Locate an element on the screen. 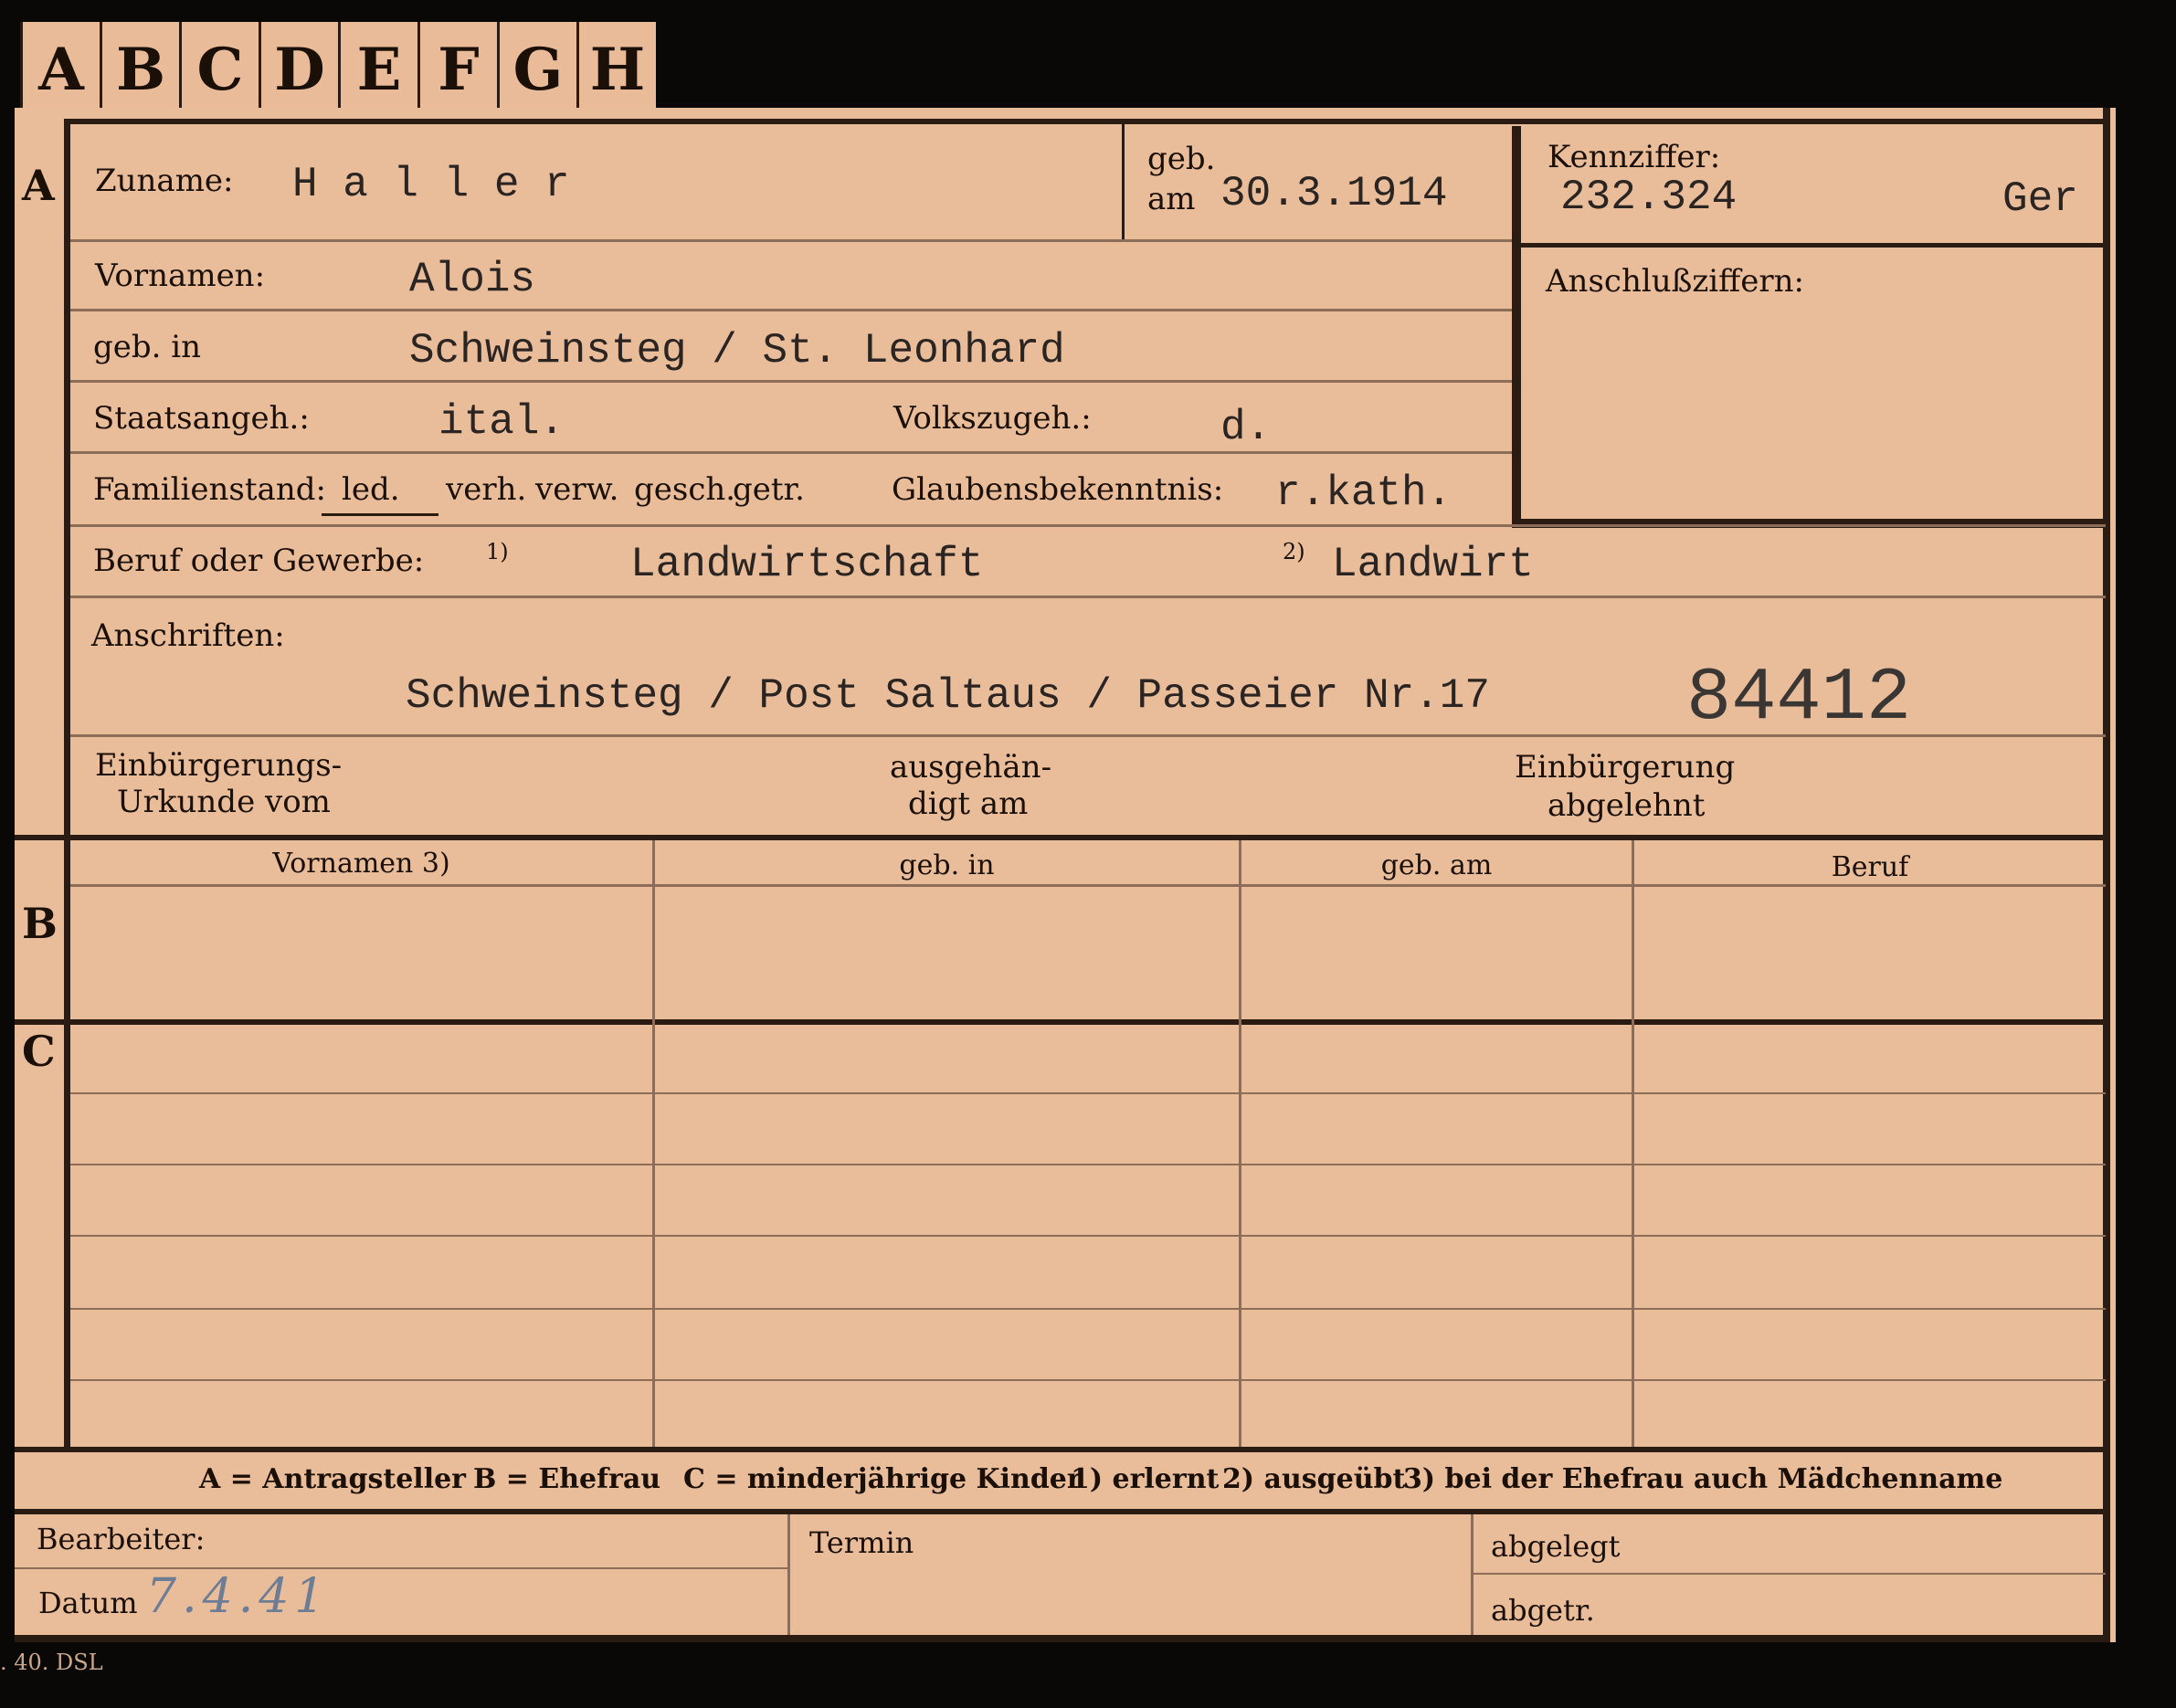  beruf-mark-2: 2) is located at coordinates (1294, 551).